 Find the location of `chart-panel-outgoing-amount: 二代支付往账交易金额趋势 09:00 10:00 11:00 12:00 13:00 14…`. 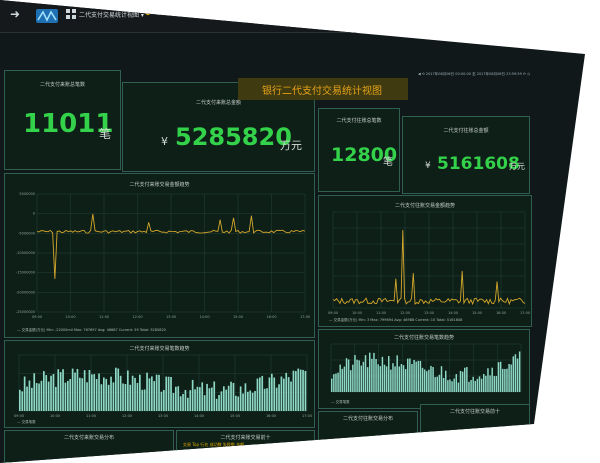

chart-panel-outgoing-amount: 二代支付往账交易金额趋势 09:00 10:00 11:00 12:00 13:00 14… is located at coordinates (425, 261).